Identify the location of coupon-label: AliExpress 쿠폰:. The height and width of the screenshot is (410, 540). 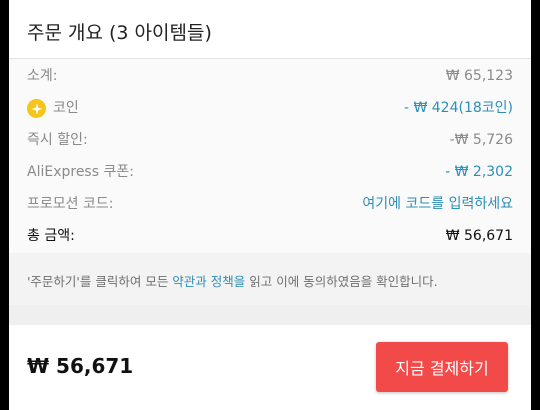
(80, 172).